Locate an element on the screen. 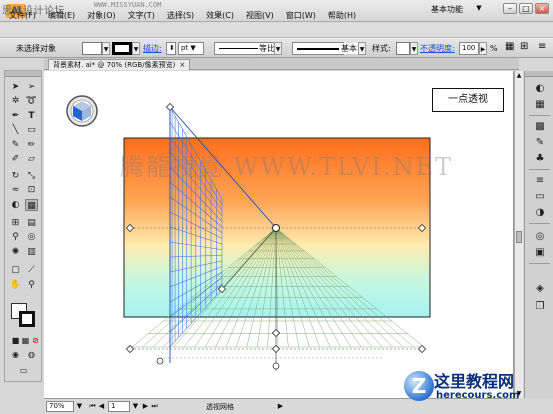 This screenshot has width=553, height=414. stroke-icon: ≡ is located at coordinates (540, 181).